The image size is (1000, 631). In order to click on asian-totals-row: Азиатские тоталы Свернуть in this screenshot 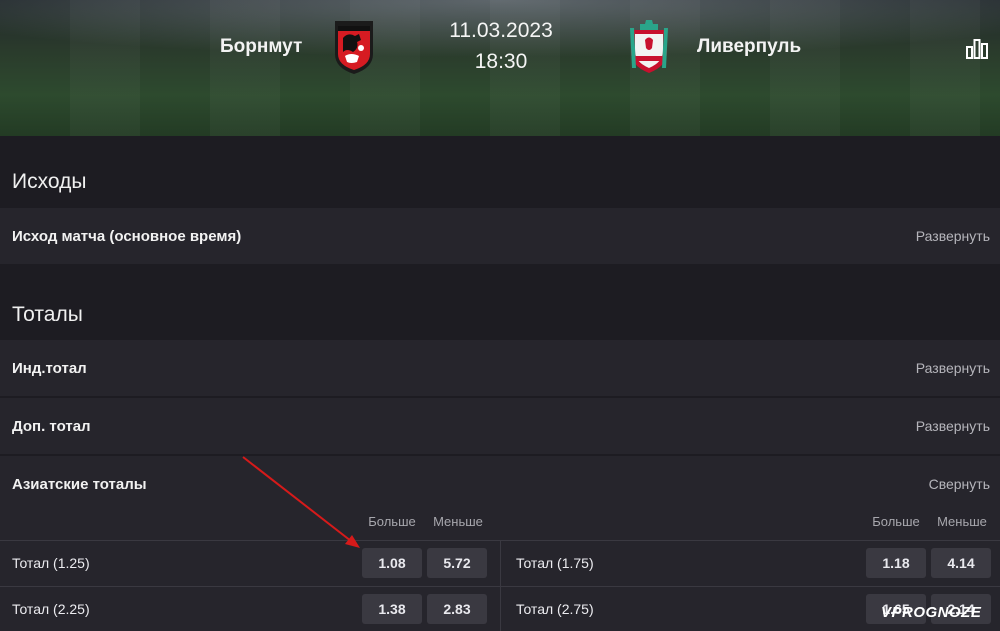, I will do `click(500, 484)`.